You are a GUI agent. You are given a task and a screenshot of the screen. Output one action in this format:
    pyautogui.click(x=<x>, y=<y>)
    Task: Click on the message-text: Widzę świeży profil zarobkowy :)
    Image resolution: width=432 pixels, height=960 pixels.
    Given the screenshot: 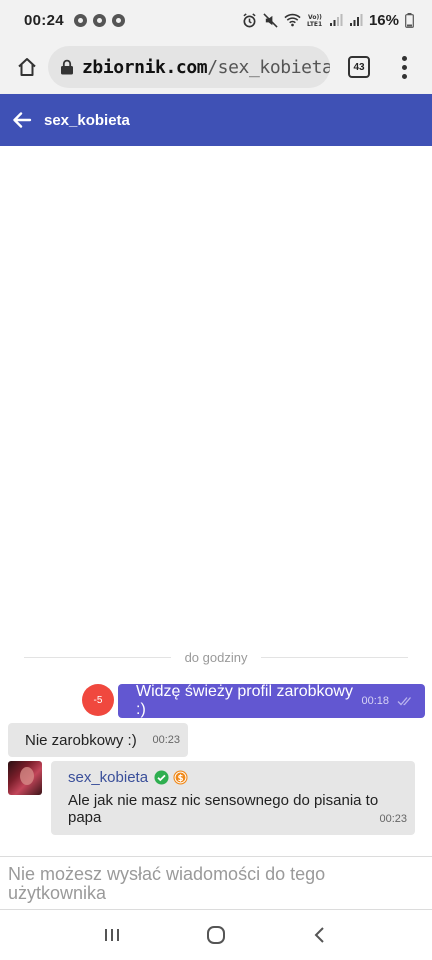 What is the action you would take?
    pyautogui.click(x=244, y=700)
    